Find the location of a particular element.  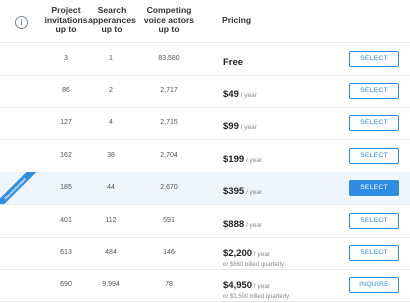

header-pricing: Pricing is located at coordinates (237, 20).